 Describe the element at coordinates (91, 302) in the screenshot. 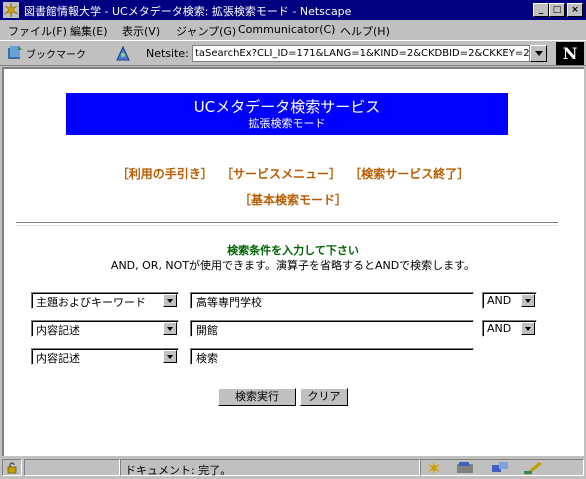

I see `field-select-1-value: 主題およびキーワード` at that location.